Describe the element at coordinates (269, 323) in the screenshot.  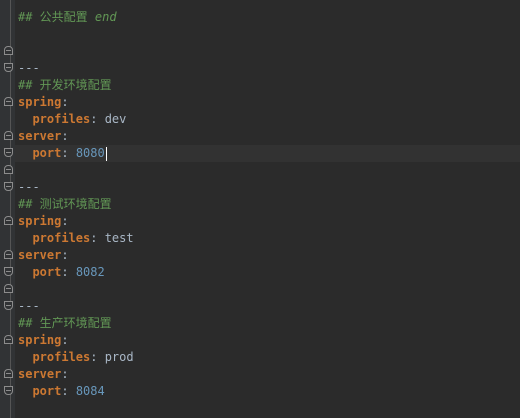
I see `code-line: ## 生产环境配置` at that location.